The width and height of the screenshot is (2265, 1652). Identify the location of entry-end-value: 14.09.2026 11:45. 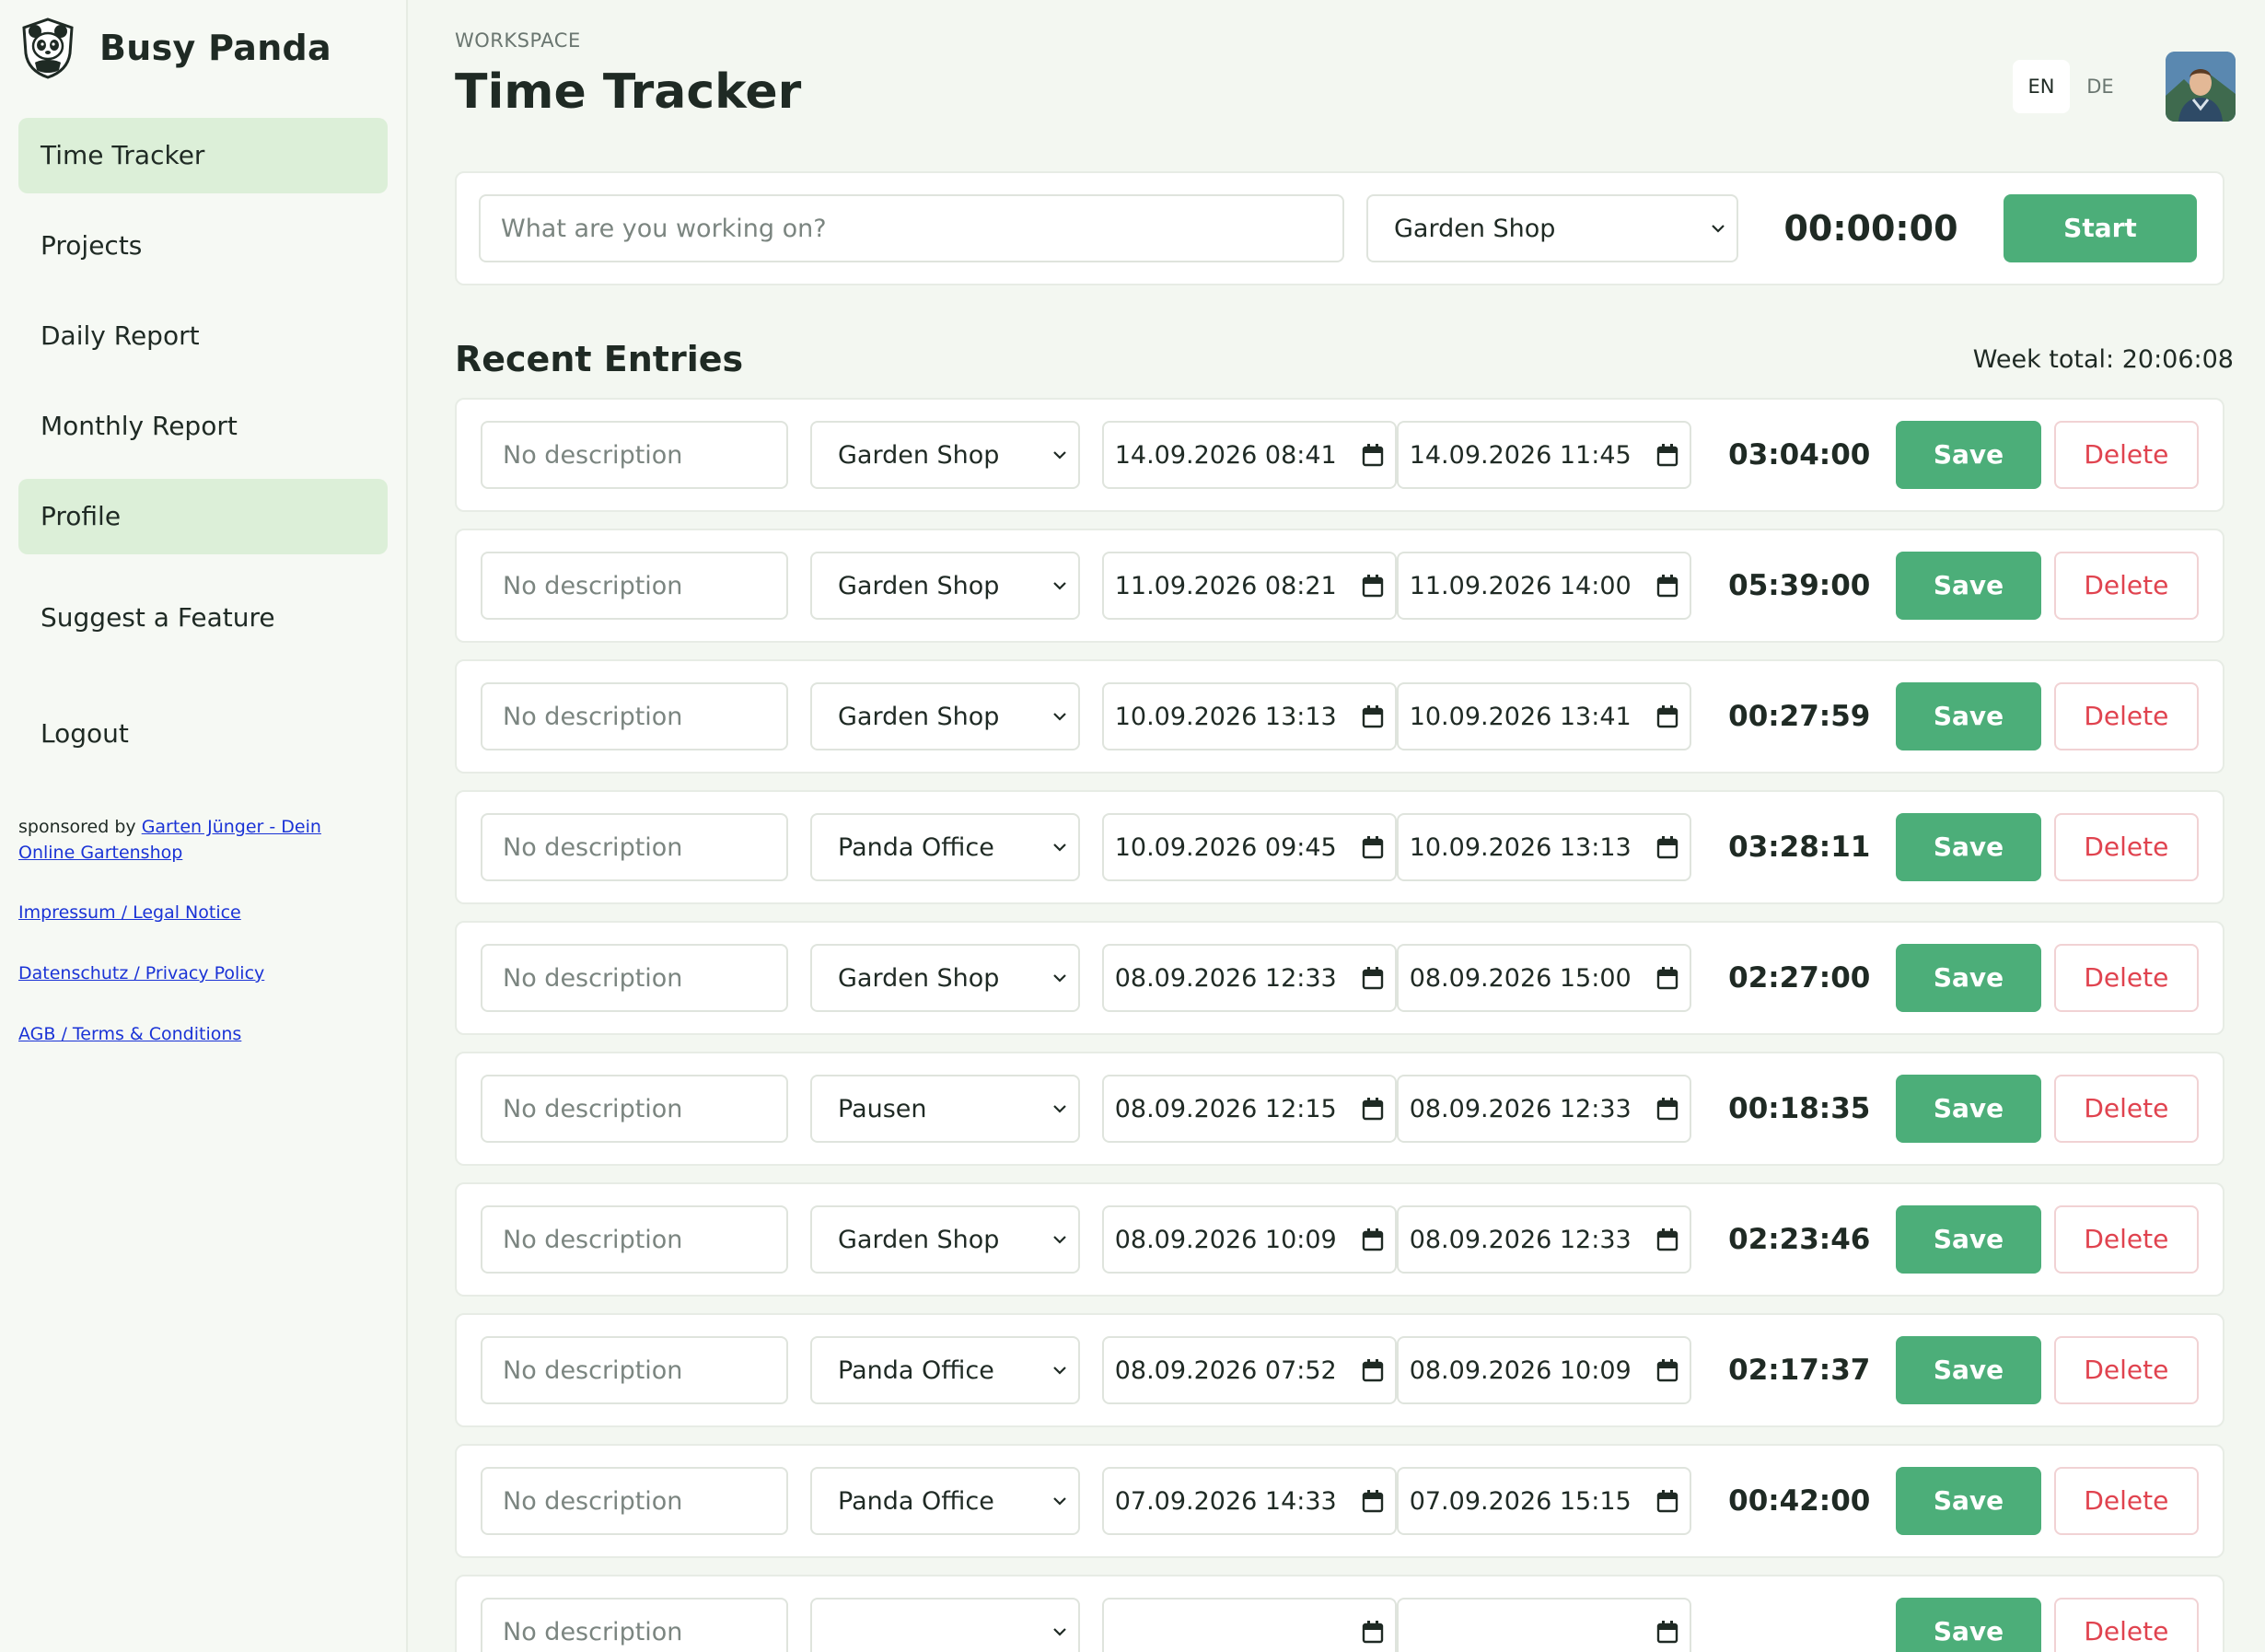
(1521, 455).